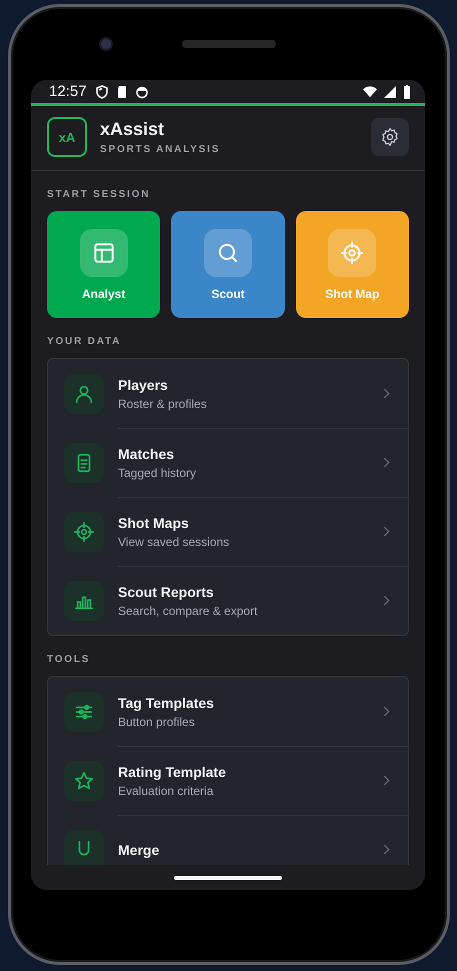 This screenshot has height=971, width=457. I want to click on star-icon, so click(84, 781).